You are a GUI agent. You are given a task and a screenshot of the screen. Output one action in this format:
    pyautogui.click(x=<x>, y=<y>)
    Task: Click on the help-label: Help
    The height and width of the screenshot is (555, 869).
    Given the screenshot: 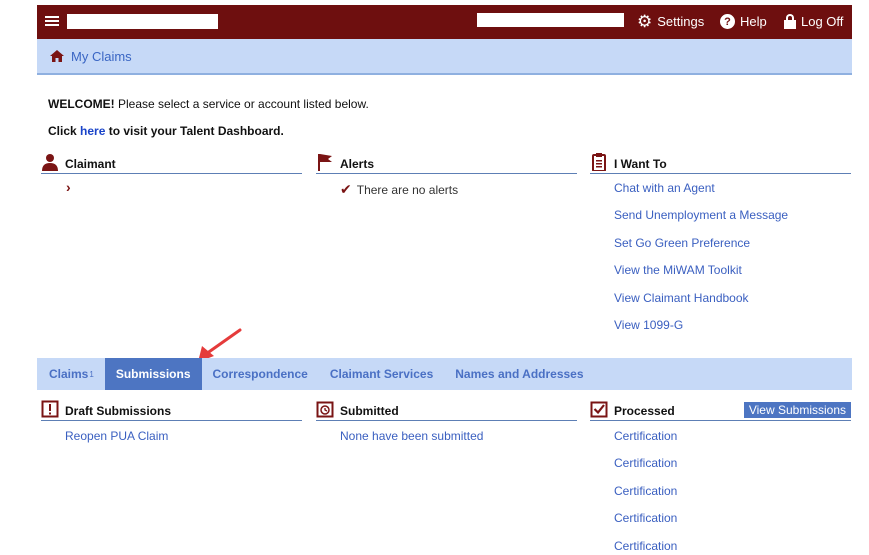 What is the action you would take?
    pyautogui.click(x=753, y=21)
    